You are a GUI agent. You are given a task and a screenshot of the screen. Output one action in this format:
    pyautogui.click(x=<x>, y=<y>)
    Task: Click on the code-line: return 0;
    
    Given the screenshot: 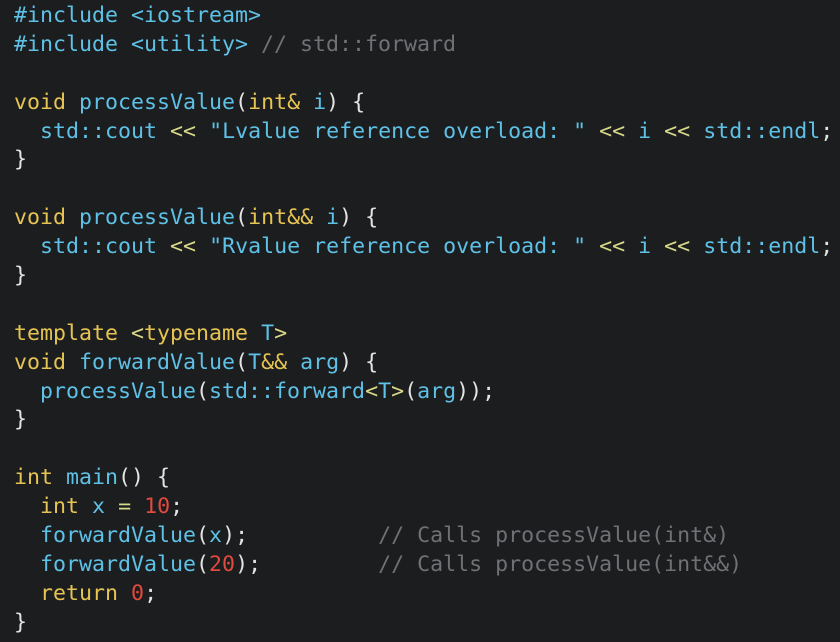 What is the action you would take?
    pyautogui.click(x=423, y=594)
    